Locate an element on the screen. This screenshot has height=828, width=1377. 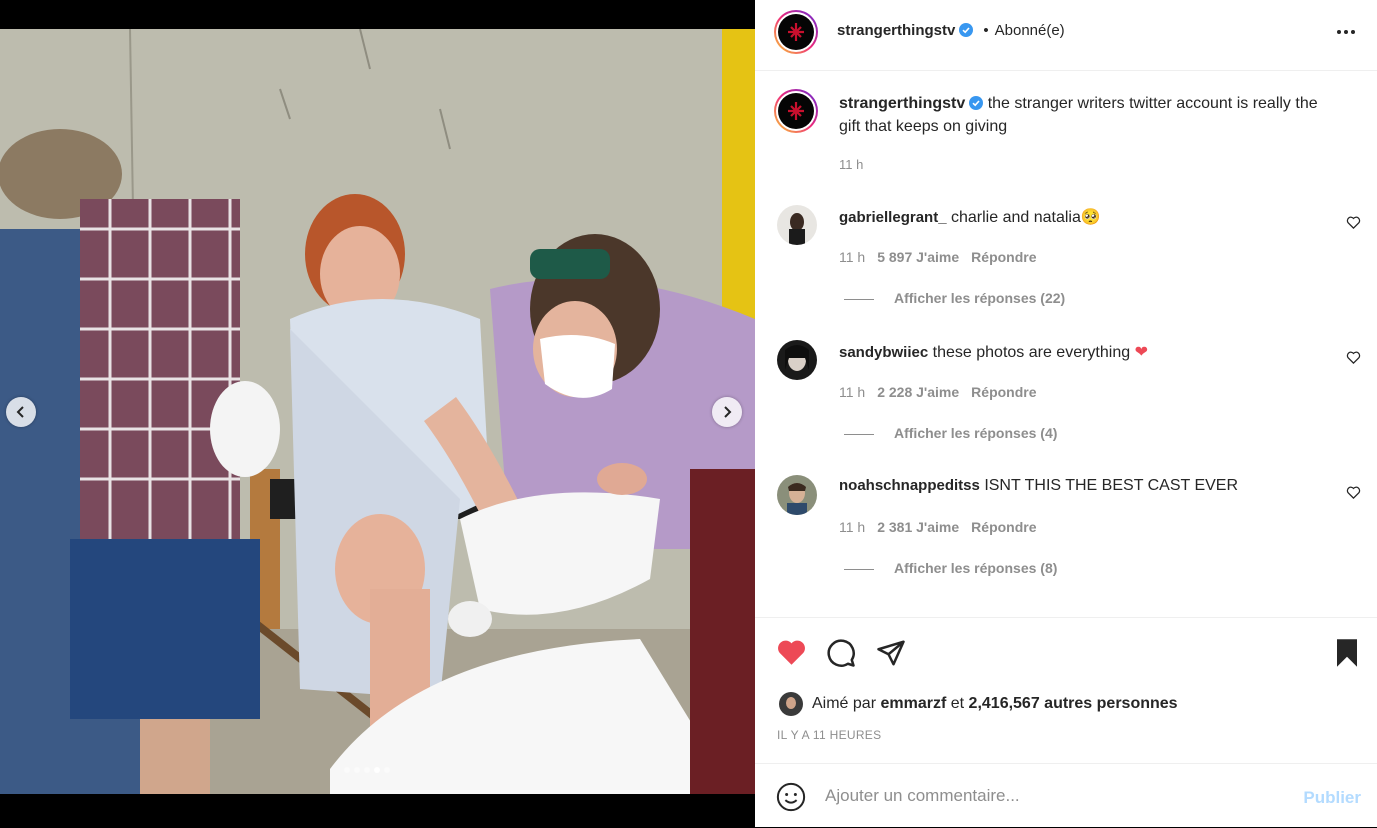
view-replies-button: Afficher les réponses (8) is located at coordinates (950, 568).